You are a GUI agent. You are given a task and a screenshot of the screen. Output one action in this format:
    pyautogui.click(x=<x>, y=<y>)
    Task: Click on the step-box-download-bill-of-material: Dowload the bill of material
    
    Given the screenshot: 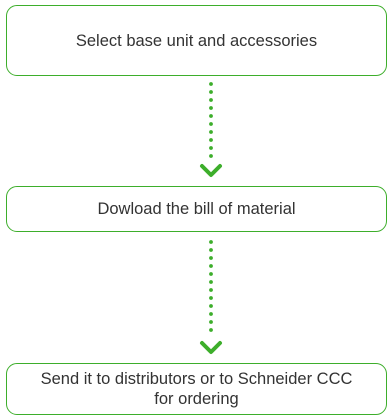 What is the action you would take?
    pyautogui.click(x=196, y=209)
    